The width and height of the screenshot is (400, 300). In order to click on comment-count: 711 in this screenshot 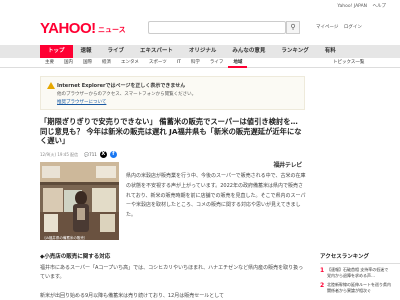, I will do `click(93, 154)`.